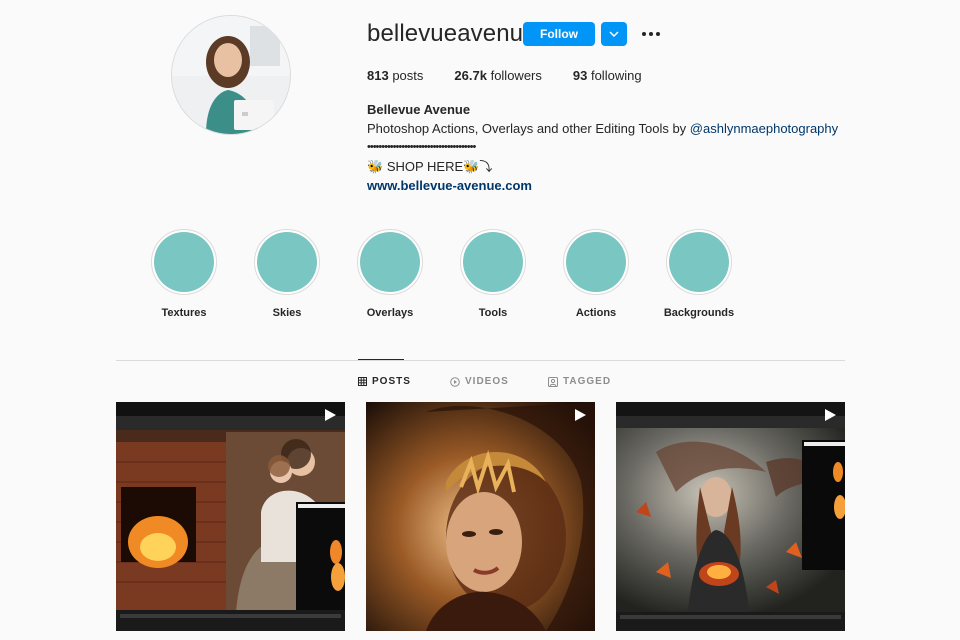 This screenshot has width=960, height=640. I want to click on followers-count: 26.7k, so click(470, 75).